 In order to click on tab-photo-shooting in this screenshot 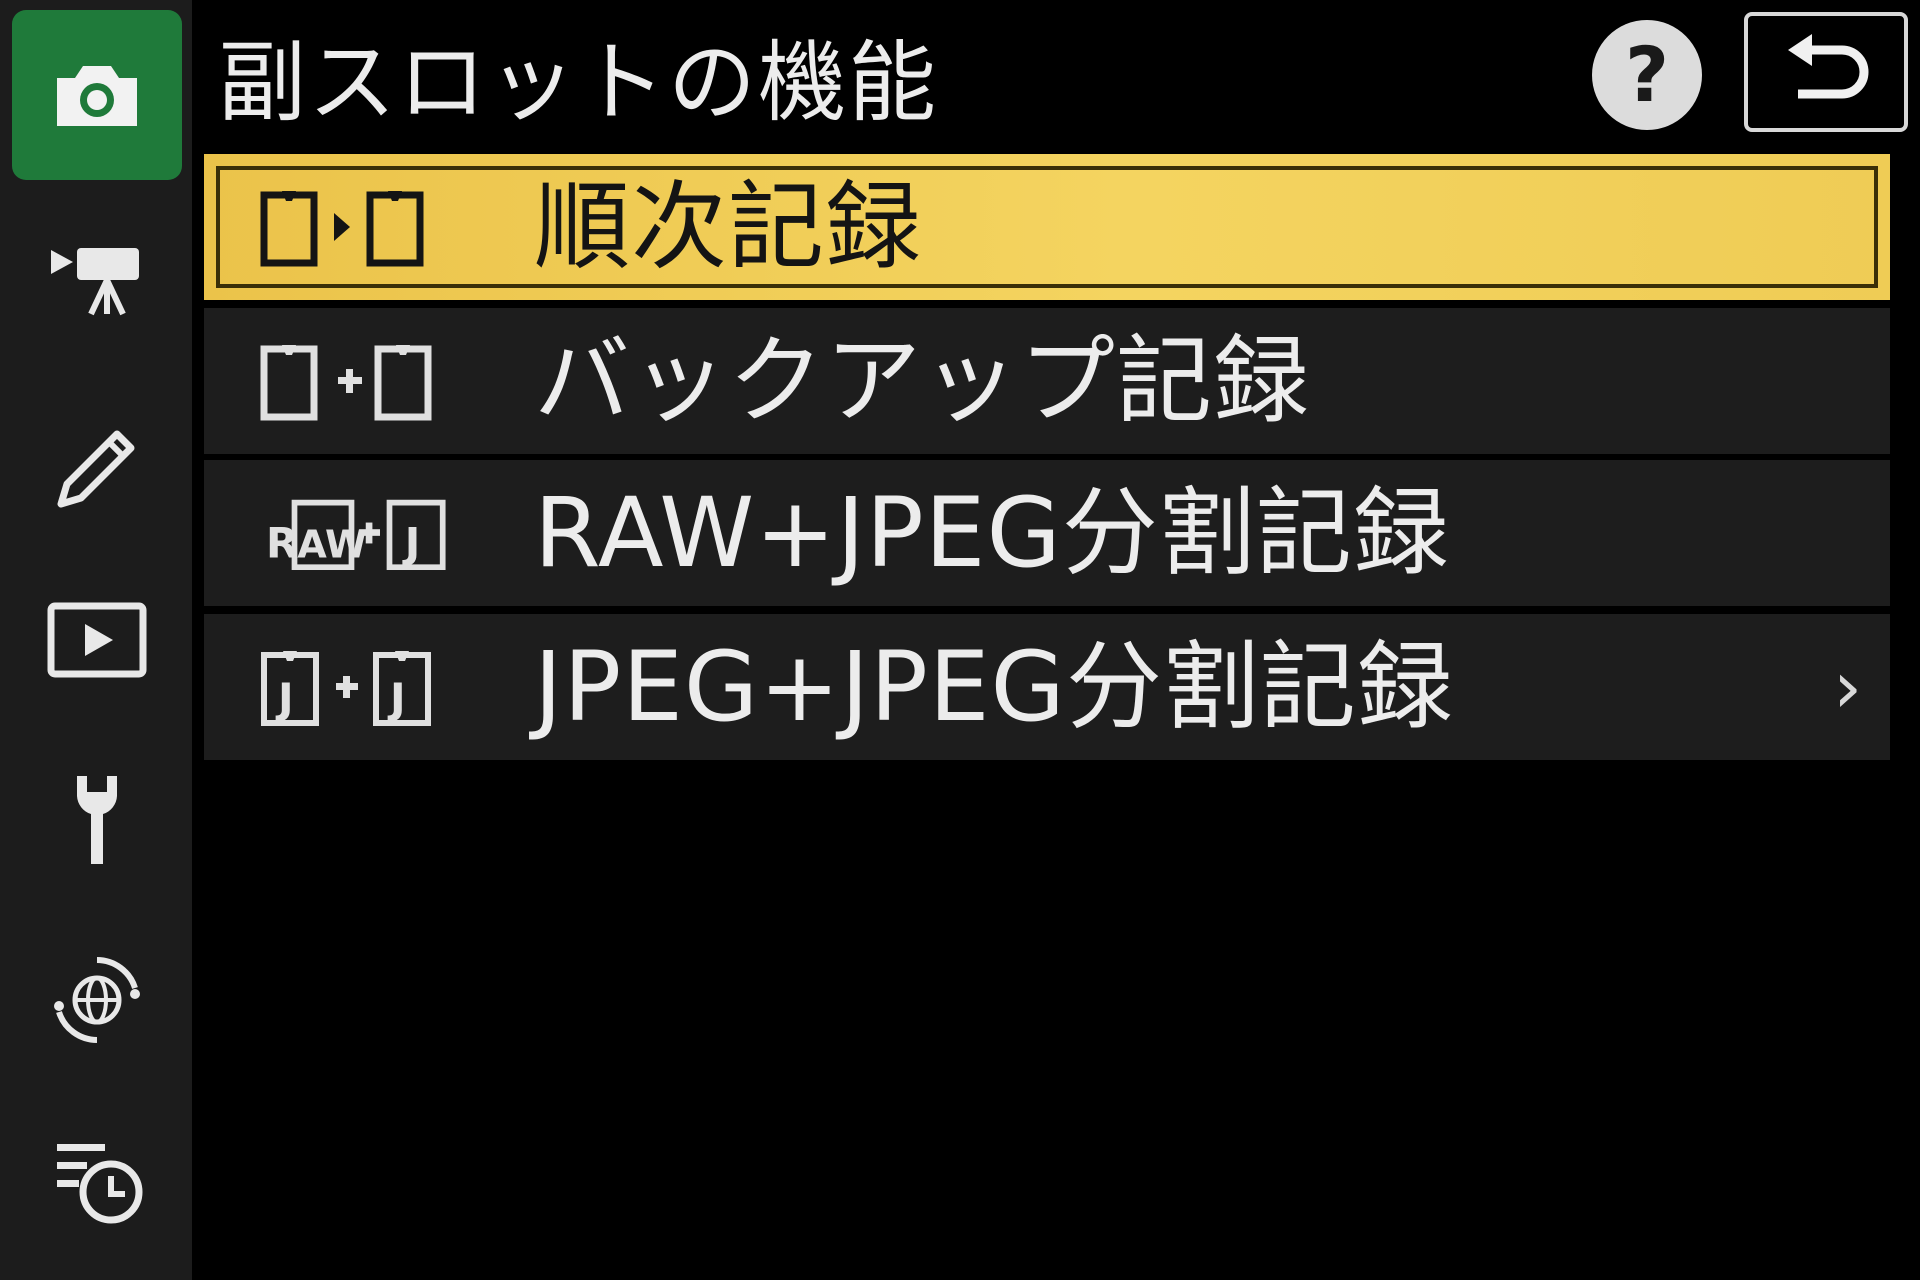, I will do `click(97, 95)`.